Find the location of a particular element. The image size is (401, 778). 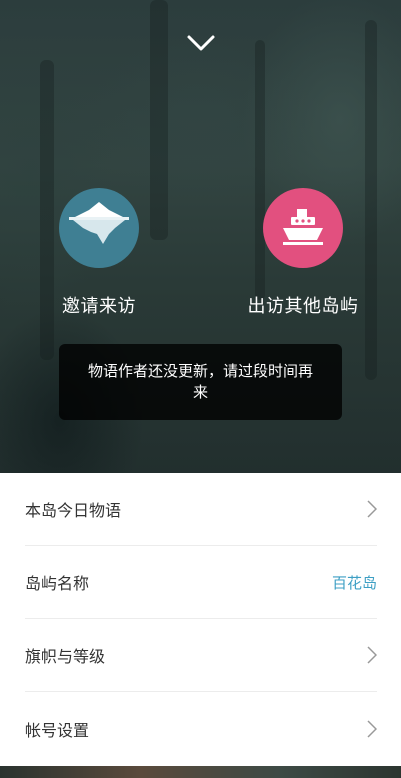

invite-visit-button: 邀请来访 is located at coordinates (99, 253).